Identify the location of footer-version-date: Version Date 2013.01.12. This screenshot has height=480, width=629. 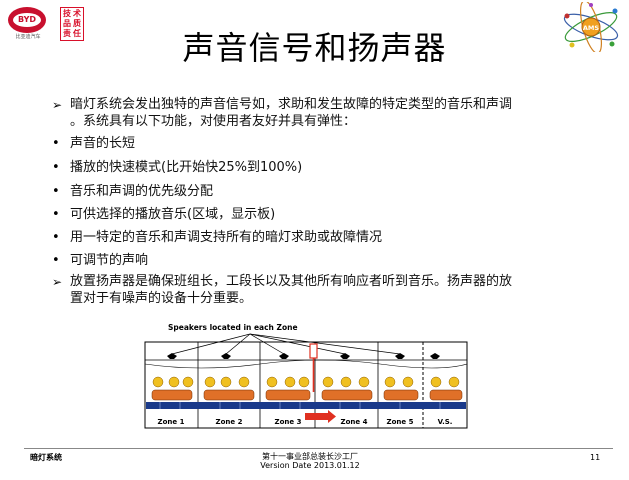
(310, 465).